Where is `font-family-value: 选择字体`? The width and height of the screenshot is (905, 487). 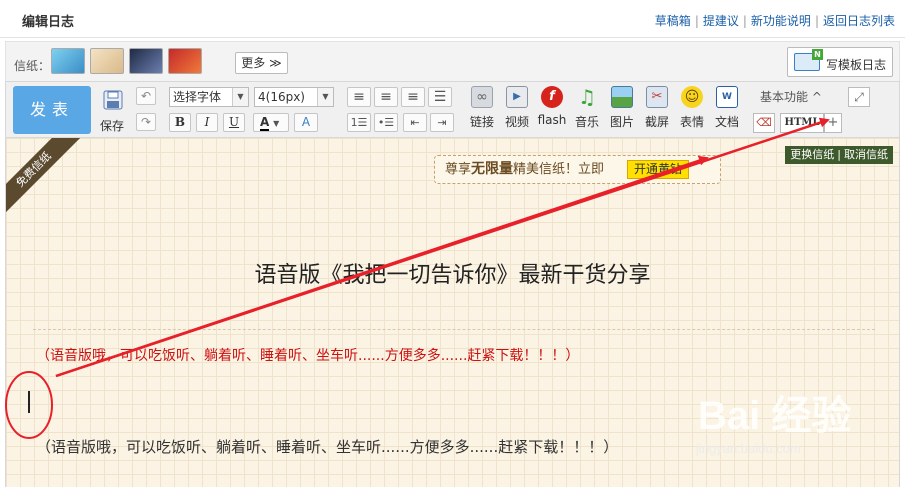
font-family-value: 选择字体 is located at coordinates (197, 97).